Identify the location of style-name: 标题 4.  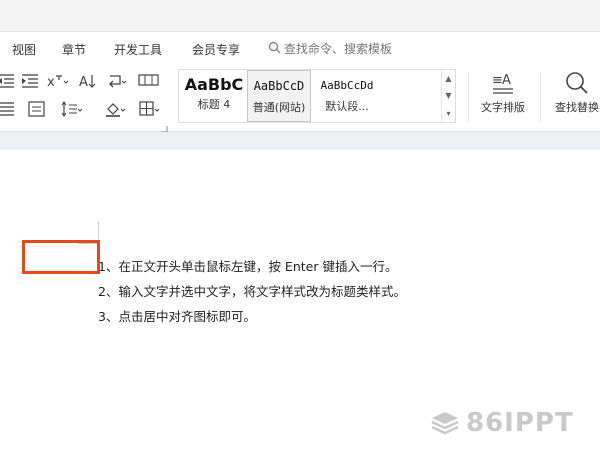
(214, 104).